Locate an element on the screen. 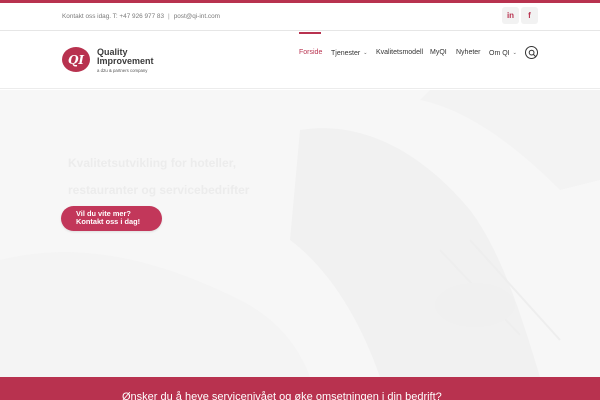 The height and width of the screenshot is (400, 600). hero-title-line2: restauranter og servicebedrifter is located at coordinates (159, 190).